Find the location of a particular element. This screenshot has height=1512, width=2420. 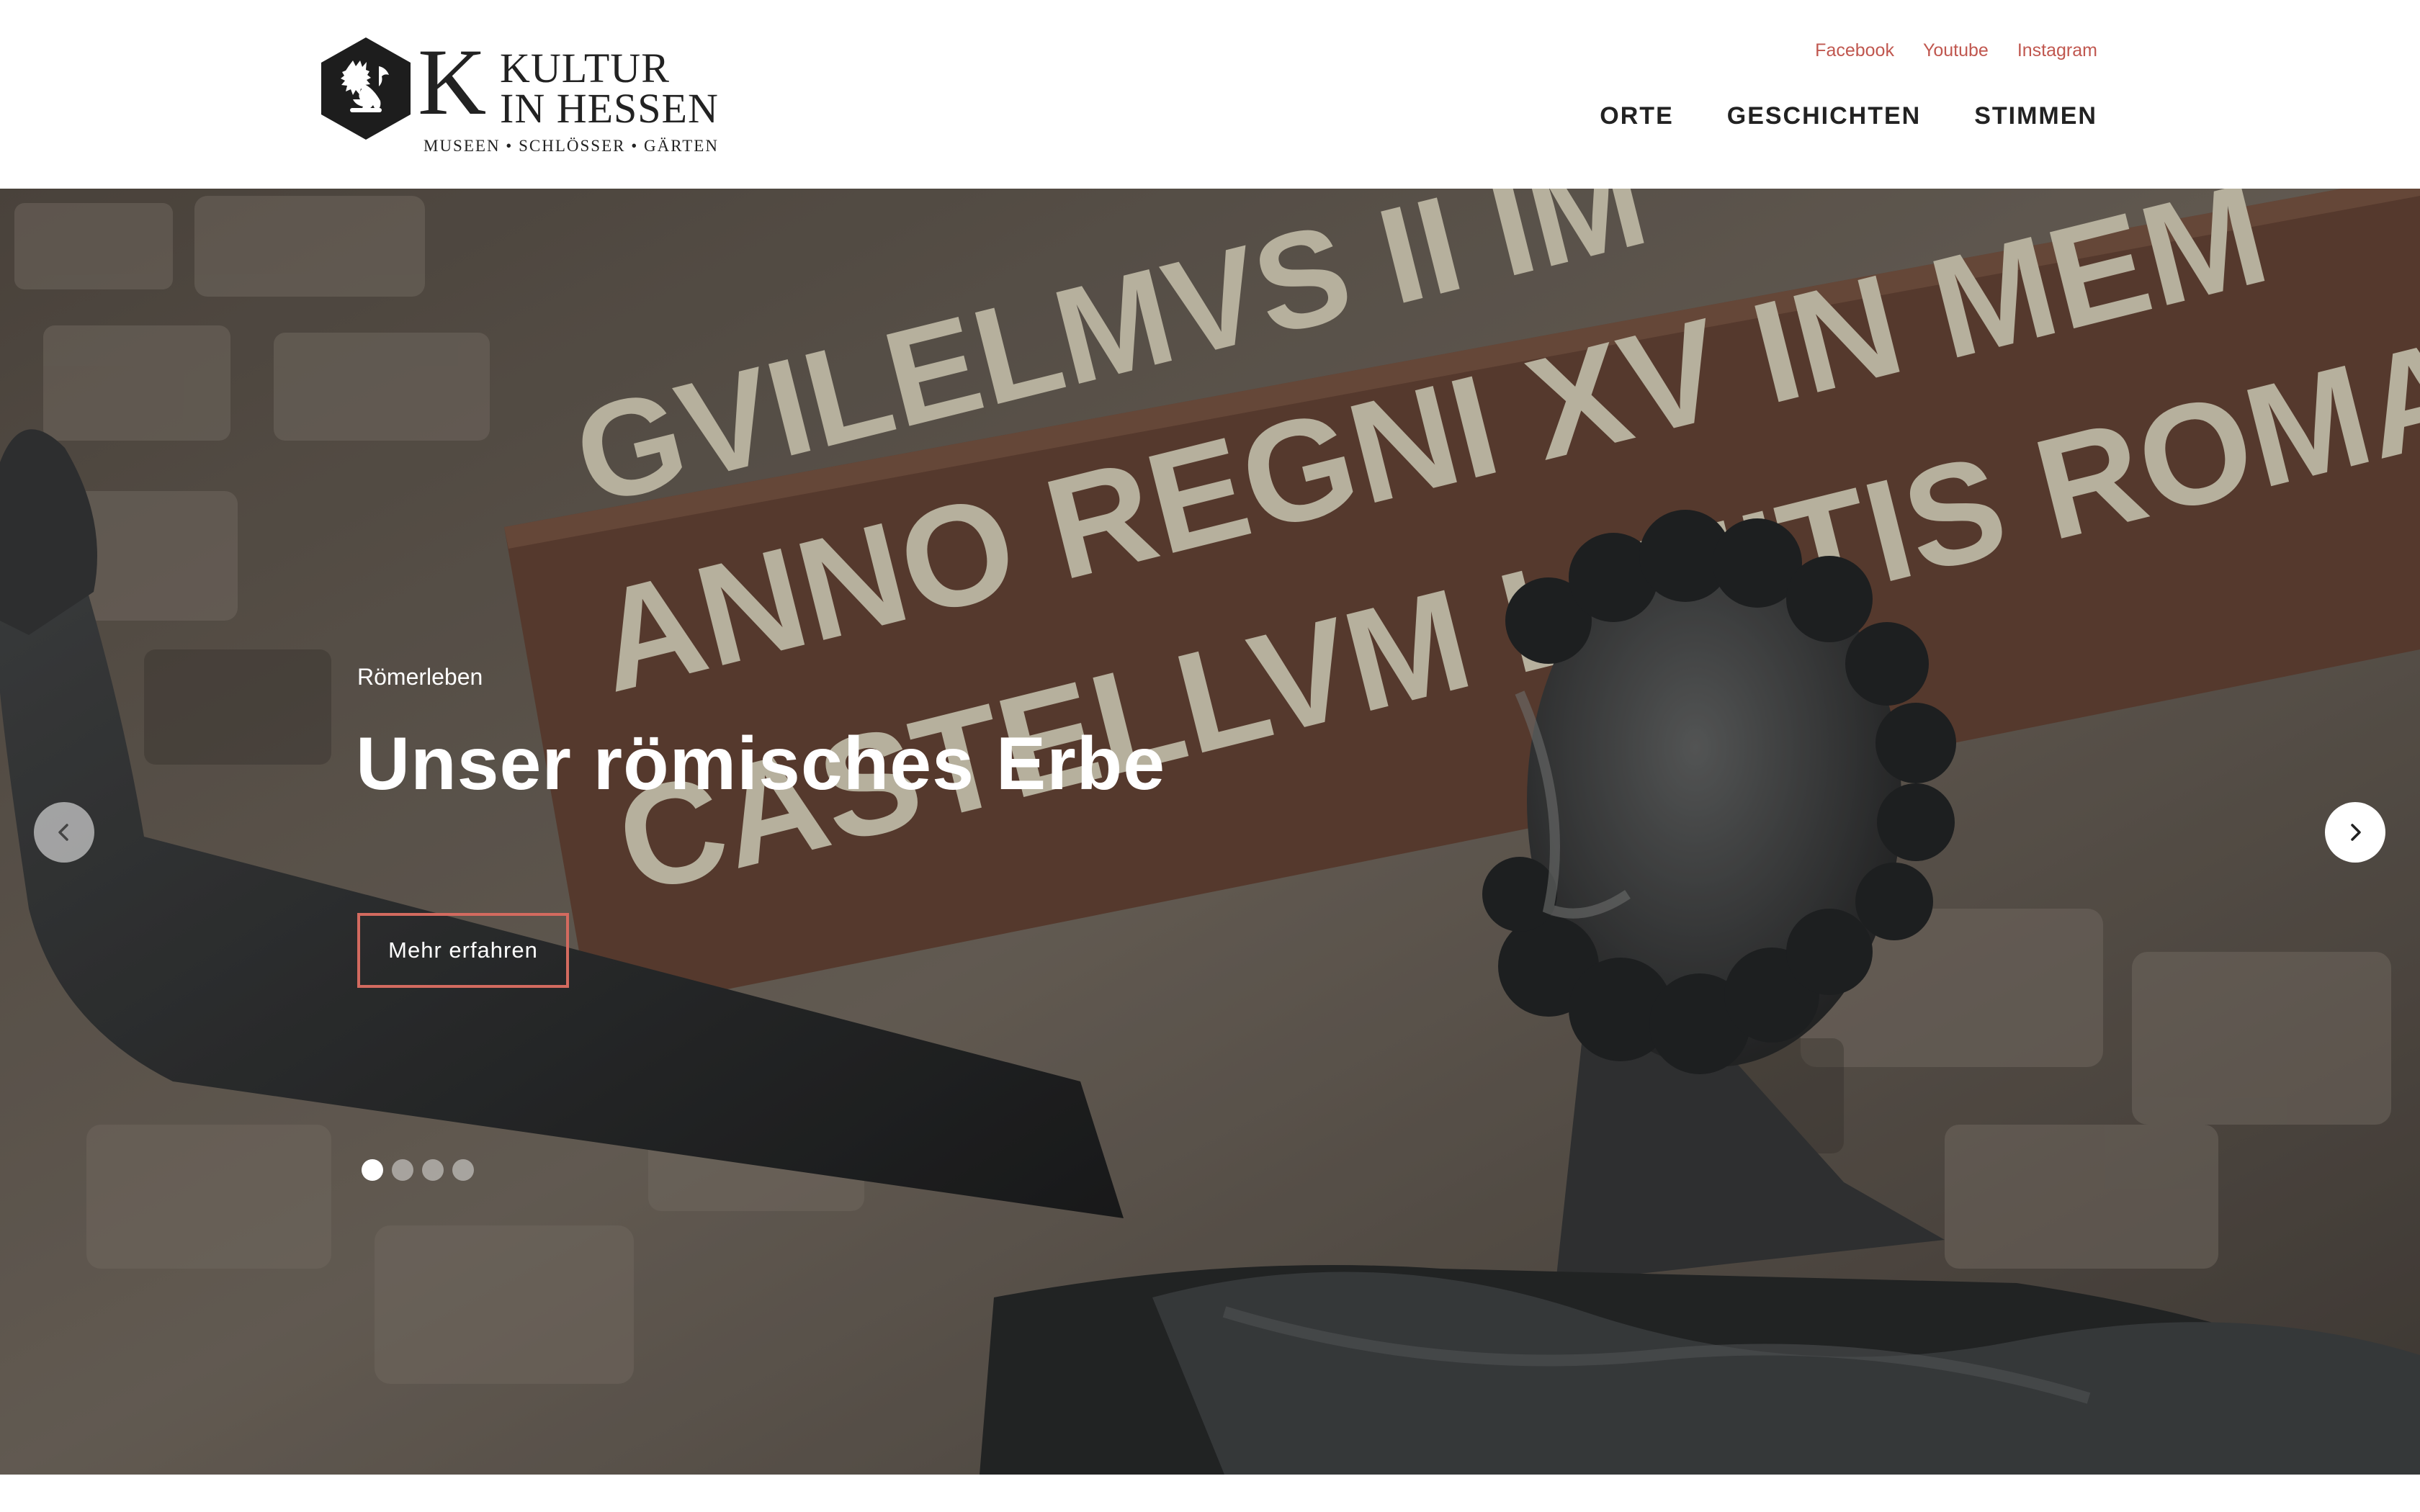

slider-dots is located at coordinates (418, 1170).